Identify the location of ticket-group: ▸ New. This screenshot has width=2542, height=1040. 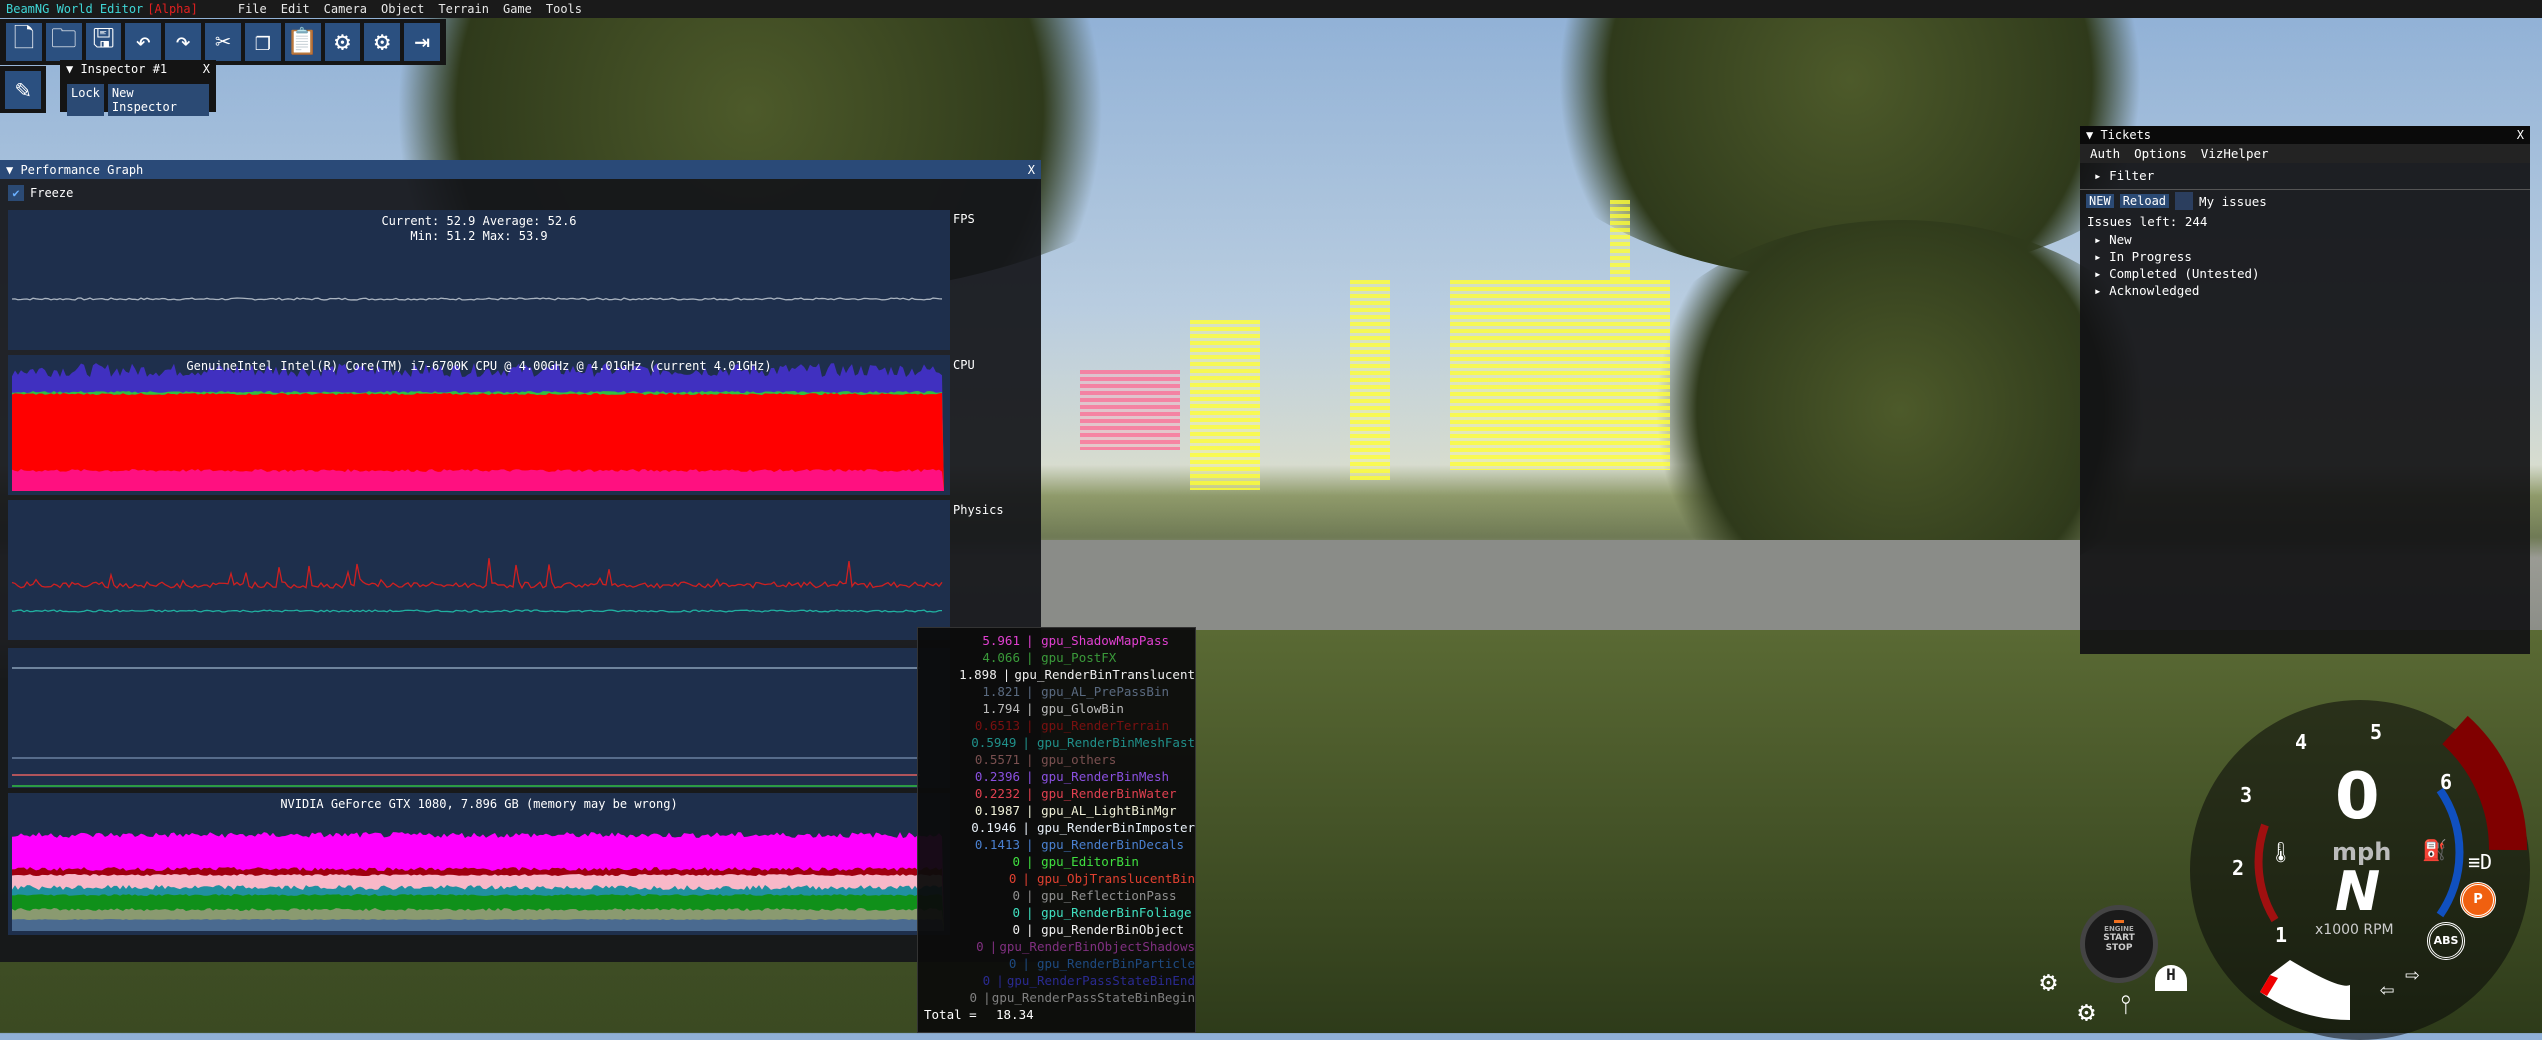
(2305, 239).